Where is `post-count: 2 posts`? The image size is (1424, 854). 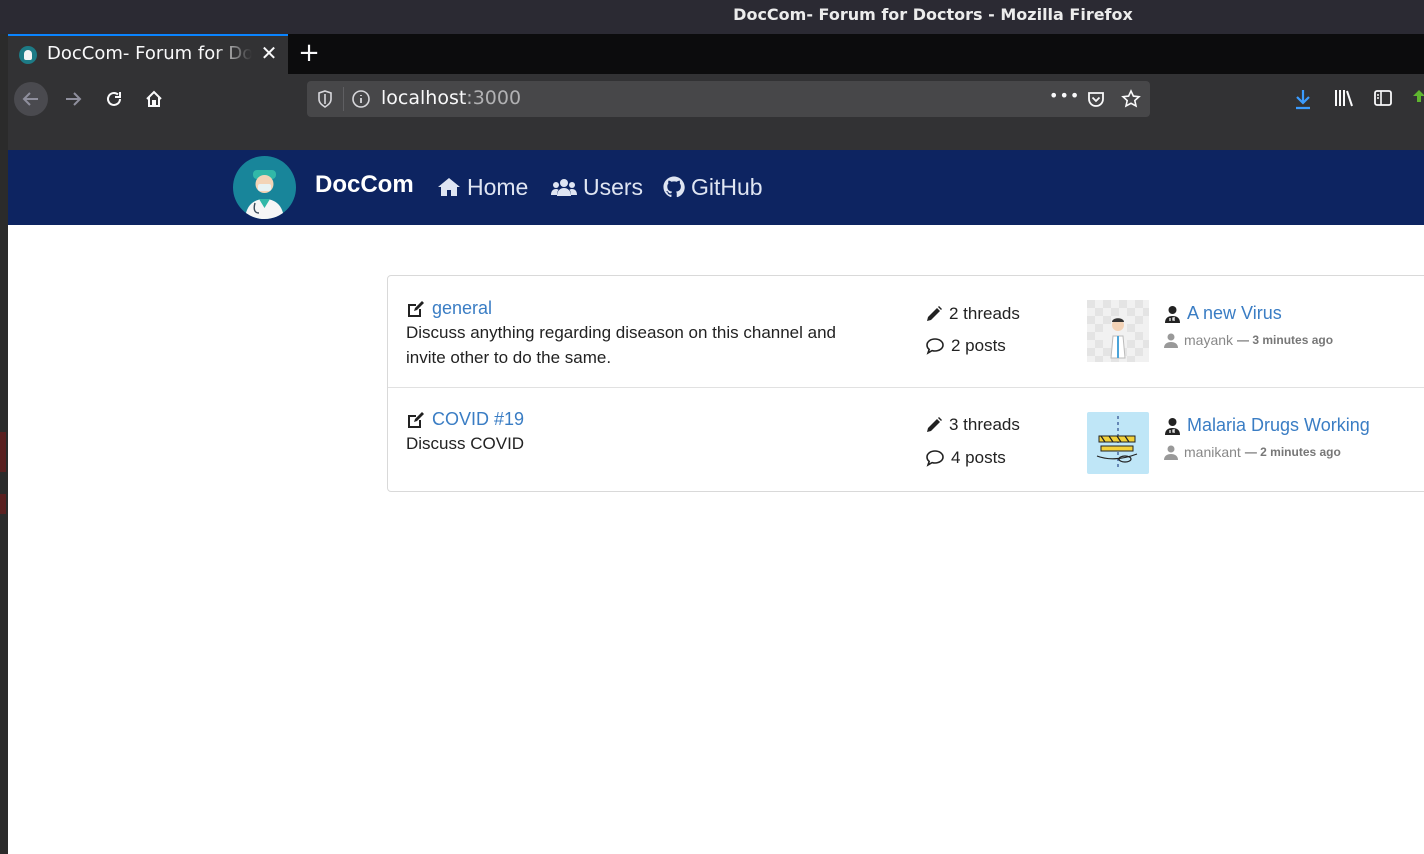
post-count: 2 posts is located at coordinates (965, 346).